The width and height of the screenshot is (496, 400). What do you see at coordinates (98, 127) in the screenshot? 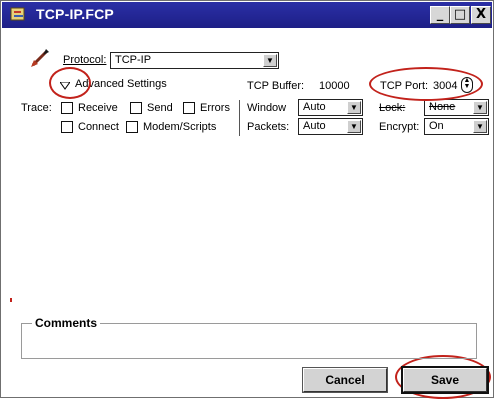
I see `connect-label: Connect` at bounding box center [98, 127].